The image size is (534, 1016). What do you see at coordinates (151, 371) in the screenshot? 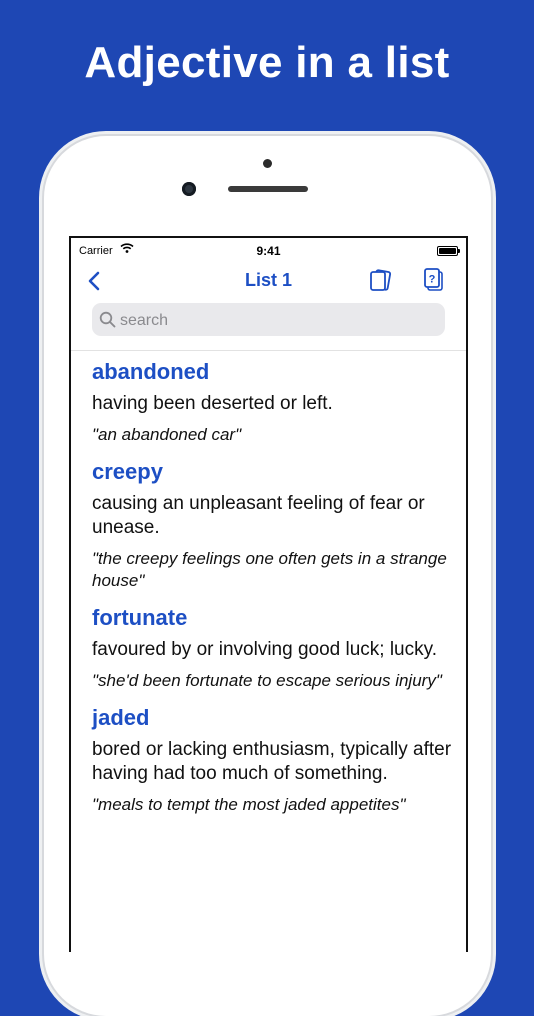
I see `entry-word: abandoned` at bounding box center [151, 371].